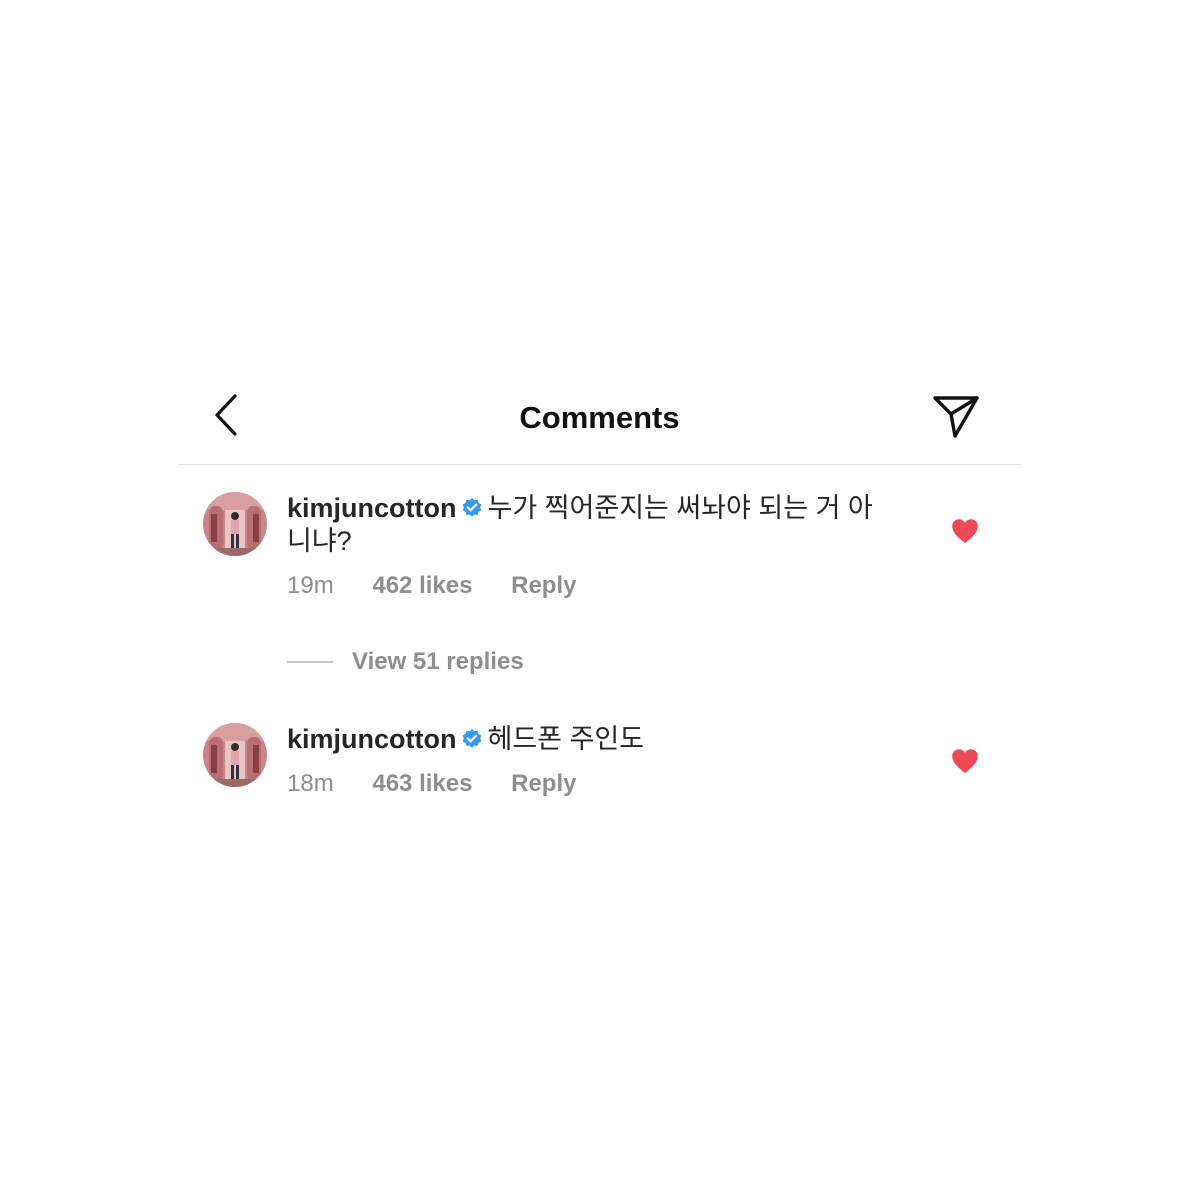 Image resolution: width=1200 pixels, height=1200 pixels. I want to click on comment-text-line: kimjuncotton 헤드폰 주인도, so click(592, 739).